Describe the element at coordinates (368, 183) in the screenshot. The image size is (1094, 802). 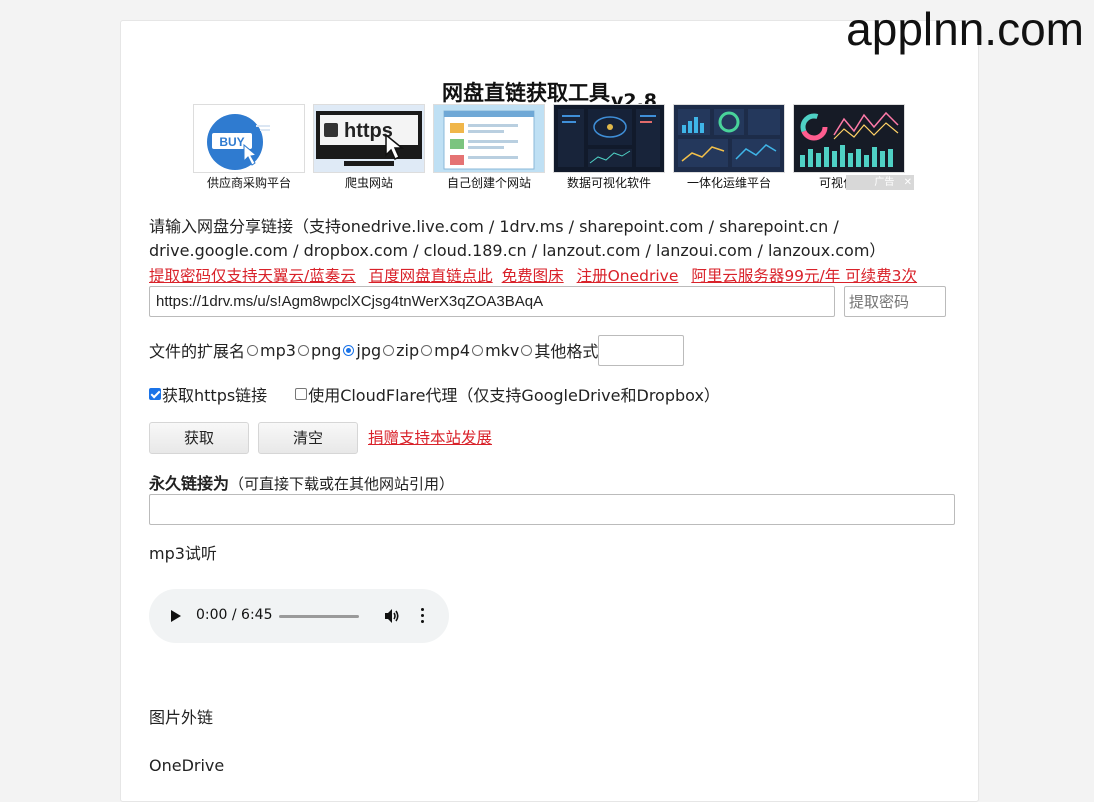
I see `ad-caption: 爬虫网站` at that location.